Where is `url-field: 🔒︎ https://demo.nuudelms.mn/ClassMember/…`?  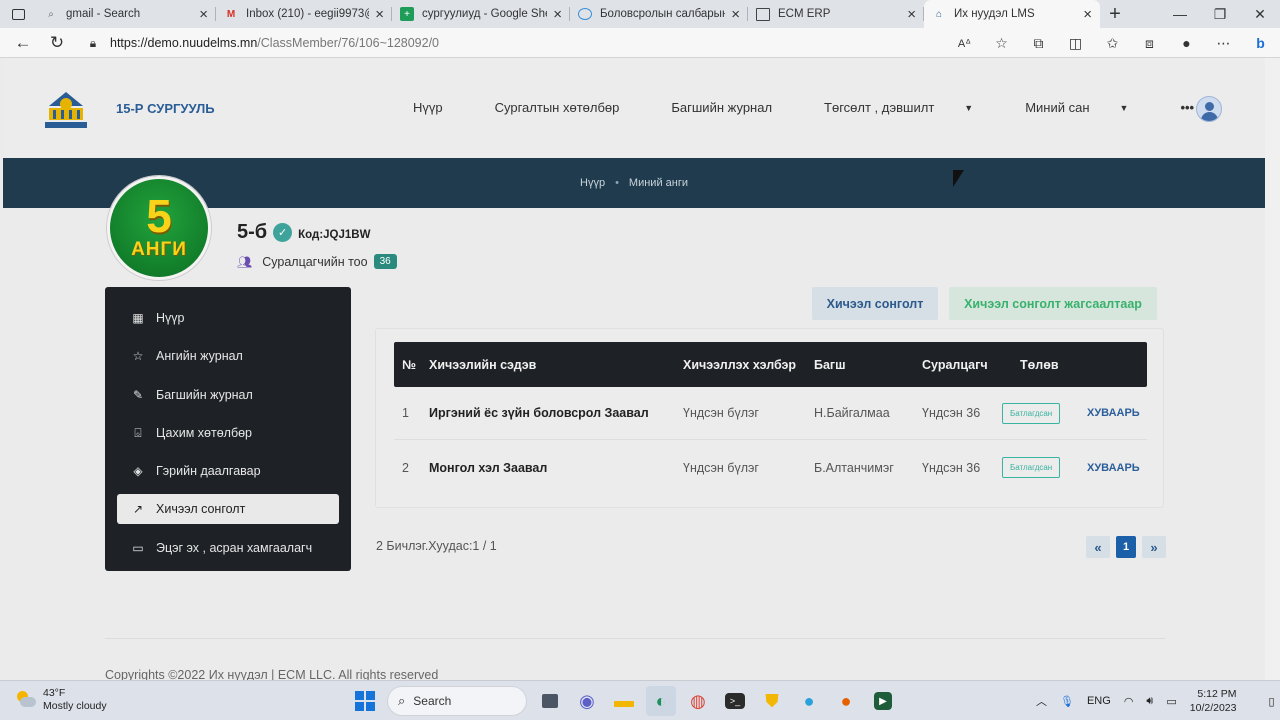 url-field: 🔒︎ https://demo.nuudelms.mn/ClassMember/… is located at coordinates (549, 43).